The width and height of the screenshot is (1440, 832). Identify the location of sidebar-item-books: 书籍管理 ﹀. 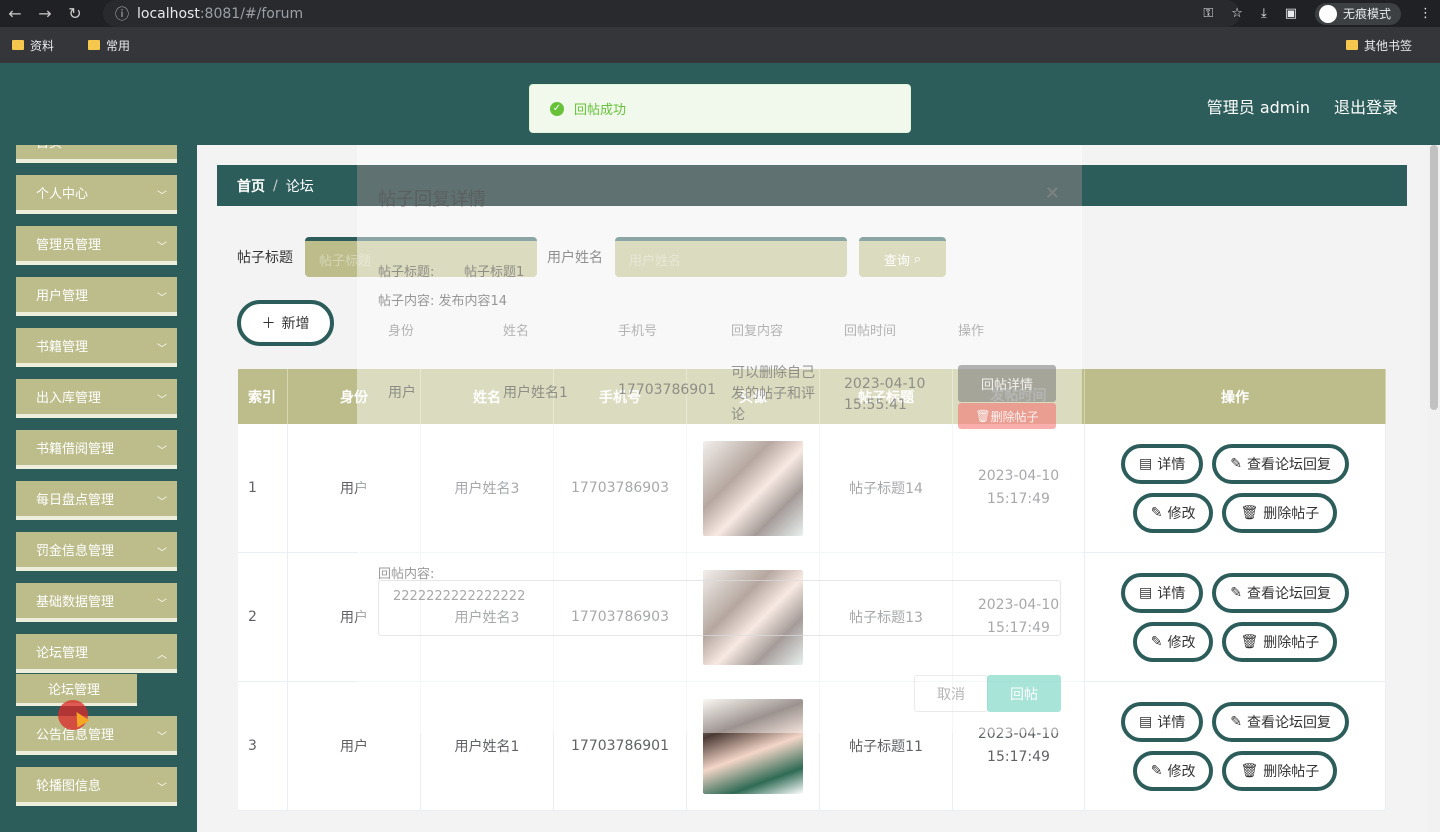
(96, 347).